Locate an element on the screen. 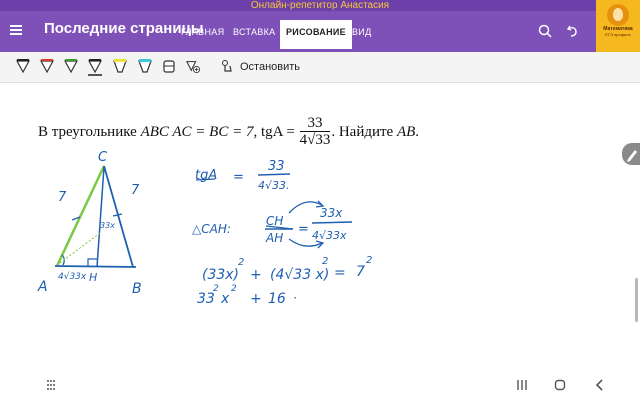 This screenshot has height=400, width=640. equation1-power-2: 2 is located at coordinates (325, 261).